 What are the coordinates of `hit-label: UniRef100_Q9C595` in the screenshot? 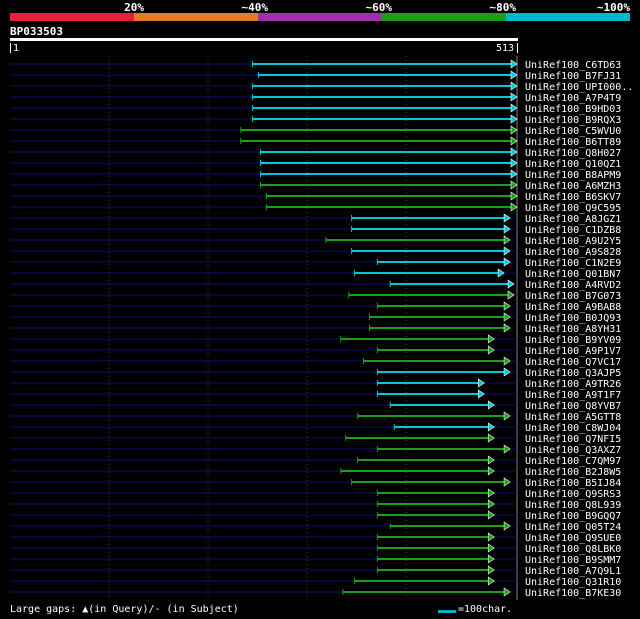 It's located at (573, 208).